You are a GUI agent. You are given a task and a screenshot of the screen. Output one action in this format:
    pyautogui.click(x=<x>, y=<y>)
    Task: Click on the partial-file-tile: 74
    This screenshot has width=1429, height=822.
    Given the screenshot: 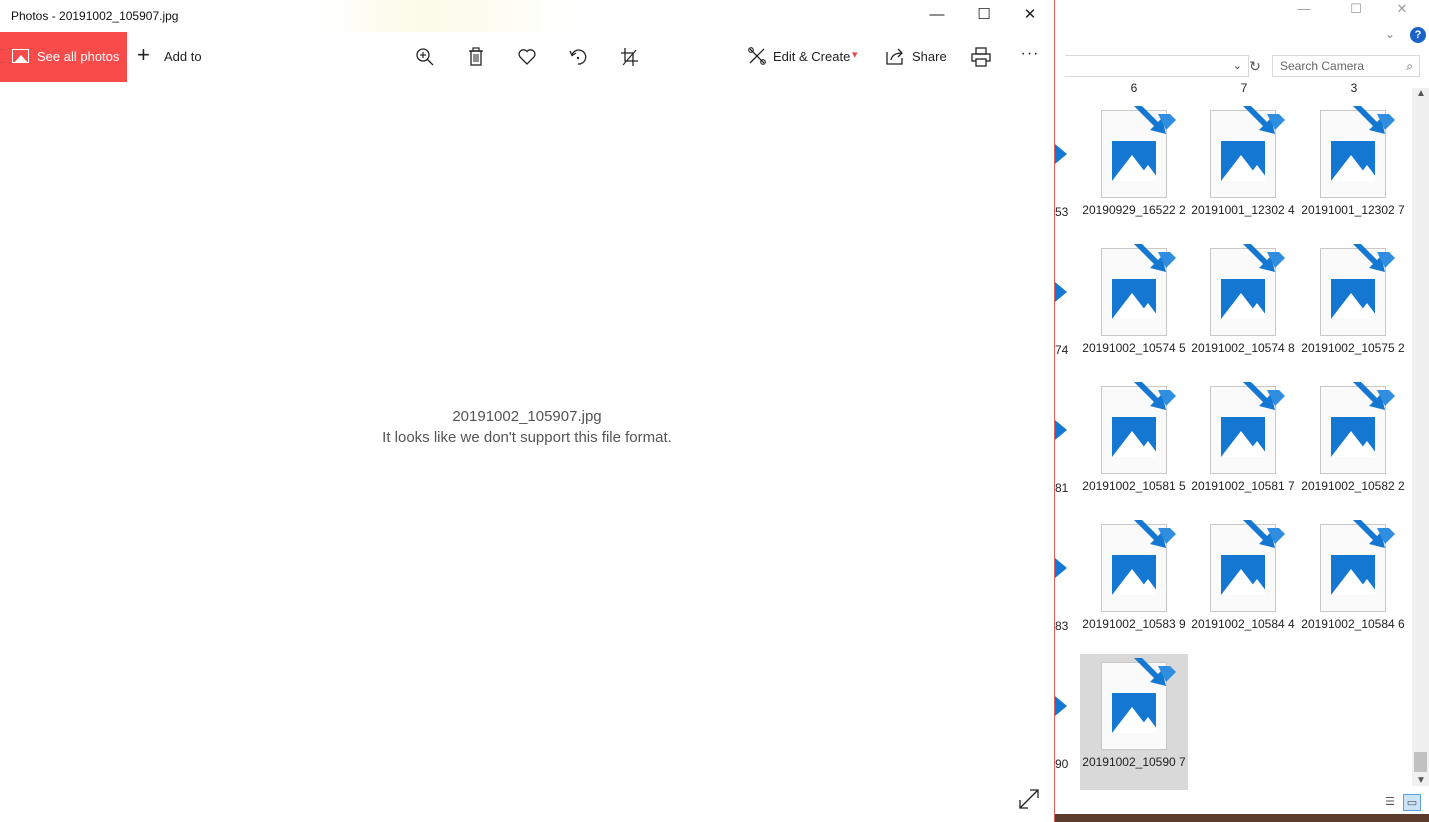 What is the action you would take?
    pyautogui.click(x=1069, y=308)
    